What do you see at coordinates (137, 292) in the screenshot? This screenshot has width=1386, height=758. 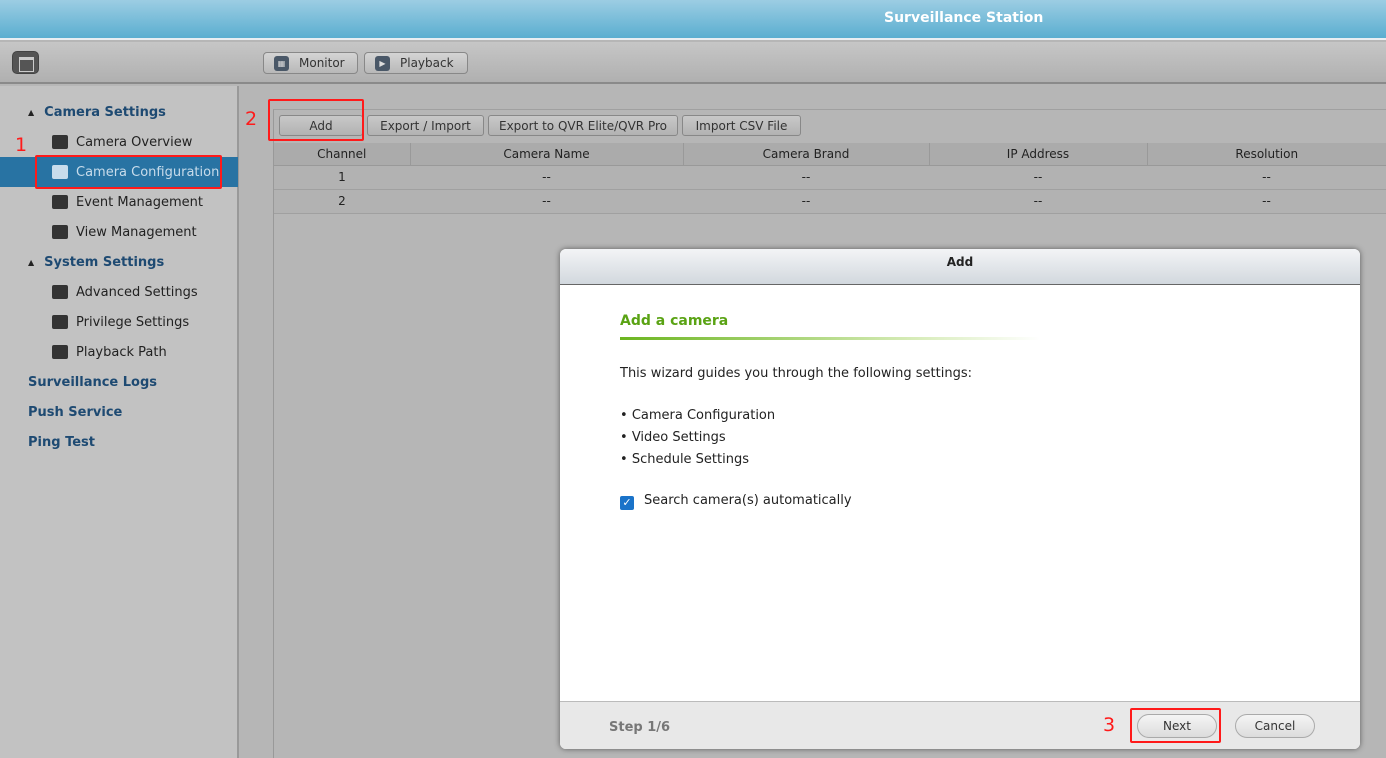 I see `sidebar-item-label: Advanced Settings` at bounding box center [137, 292].